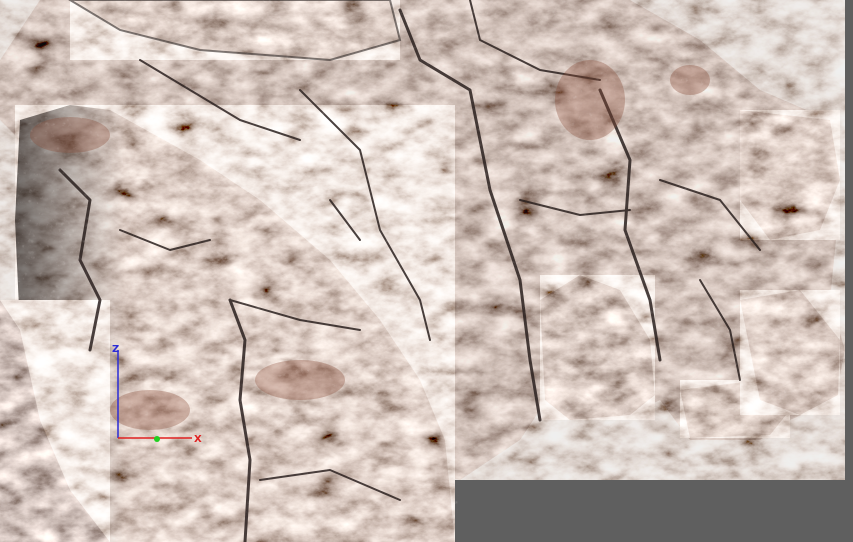  What do you see at coordinates (115, 349) in the screenshot?
I see `z-axis-label: Z` at bounding box center [115, 349].